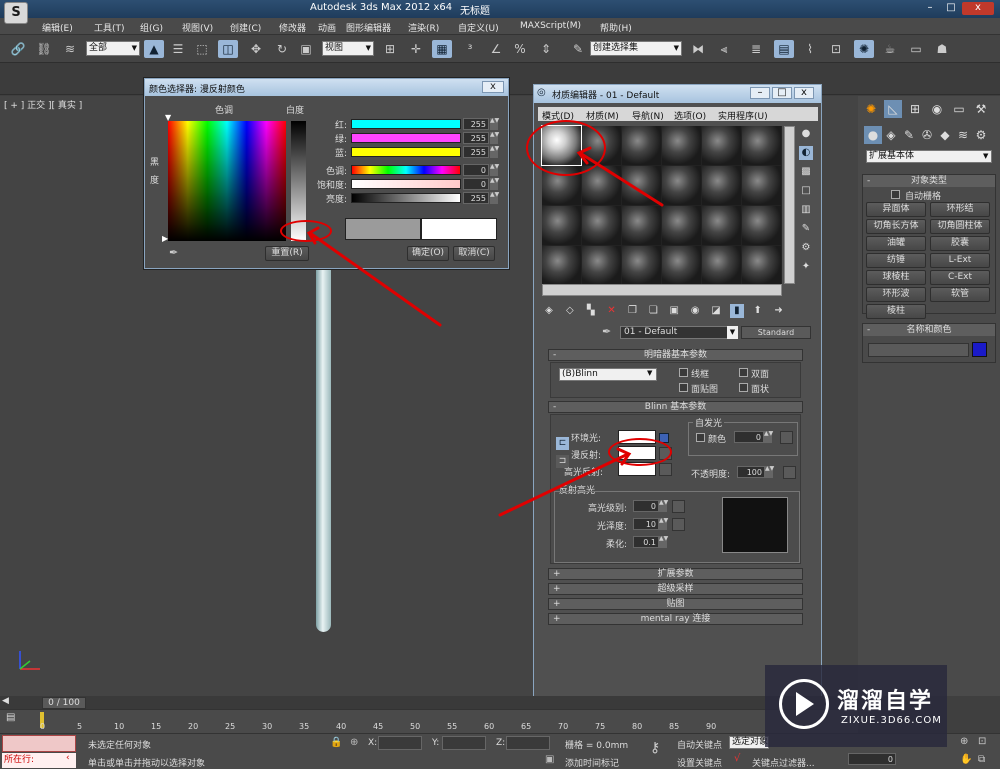  What do you see at coordinates (885, 701) in the screenshot?
I see `watermark-title: 溜溜自学` at bounding box center [885, 701].